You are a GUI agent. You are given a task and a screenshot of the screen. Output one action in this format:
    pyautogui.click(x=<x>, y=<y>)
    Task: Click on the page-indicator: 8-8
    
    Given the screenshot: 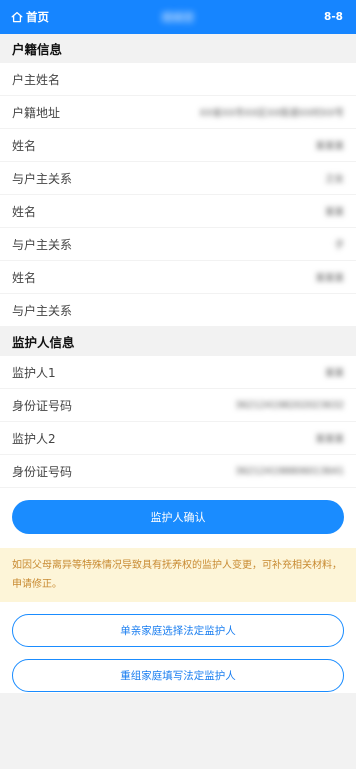 What is the action you would take?
    pyautogui.click(x=333, y=17)
    